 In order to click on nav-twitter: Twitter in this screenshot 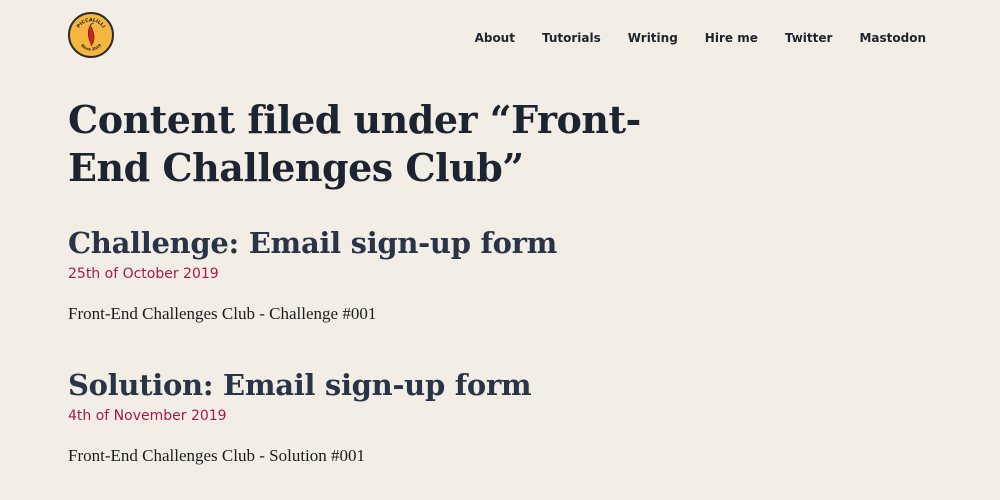, I will do `click(809, 38)`.